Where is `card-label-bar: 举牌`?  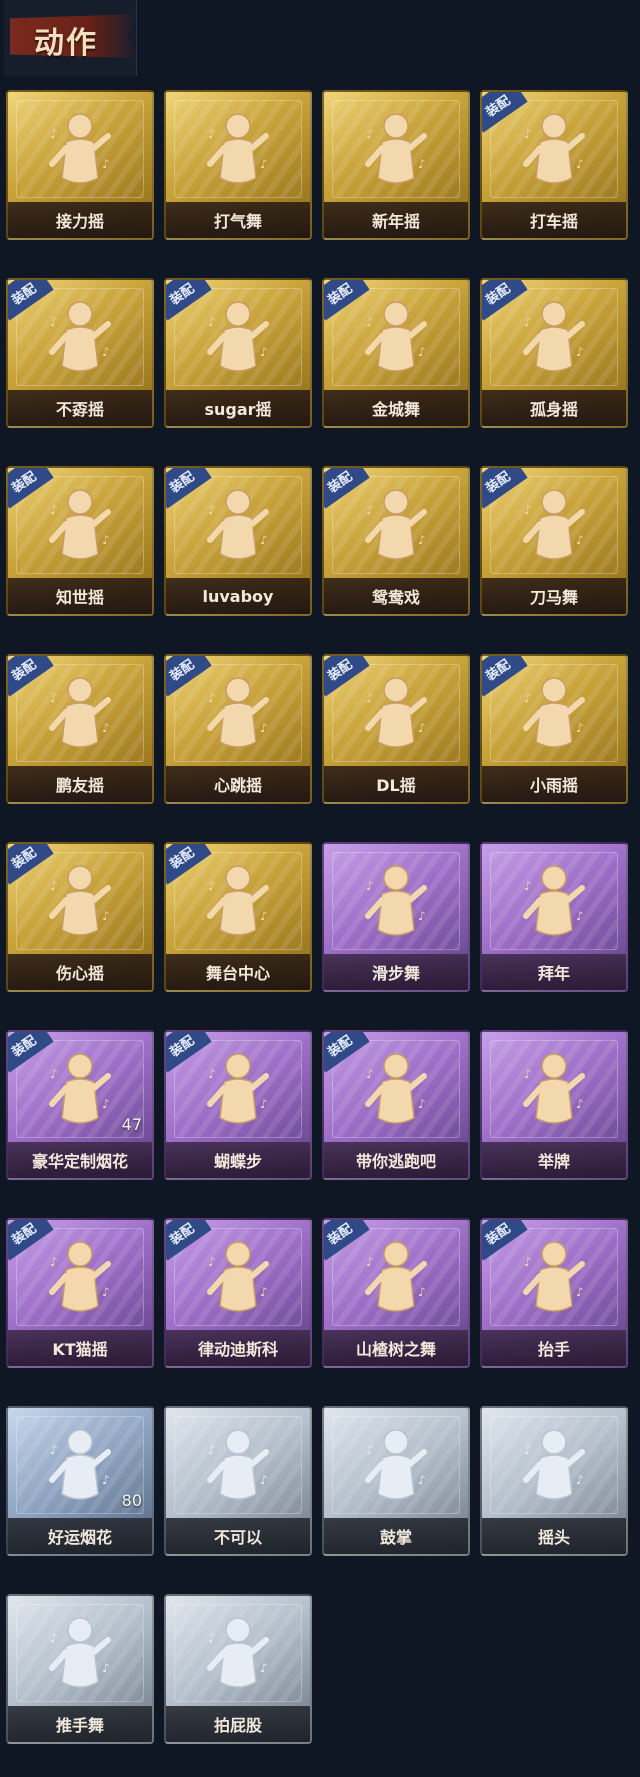
card-label-bar: 举牌 is located at coordinates (554, 1160).